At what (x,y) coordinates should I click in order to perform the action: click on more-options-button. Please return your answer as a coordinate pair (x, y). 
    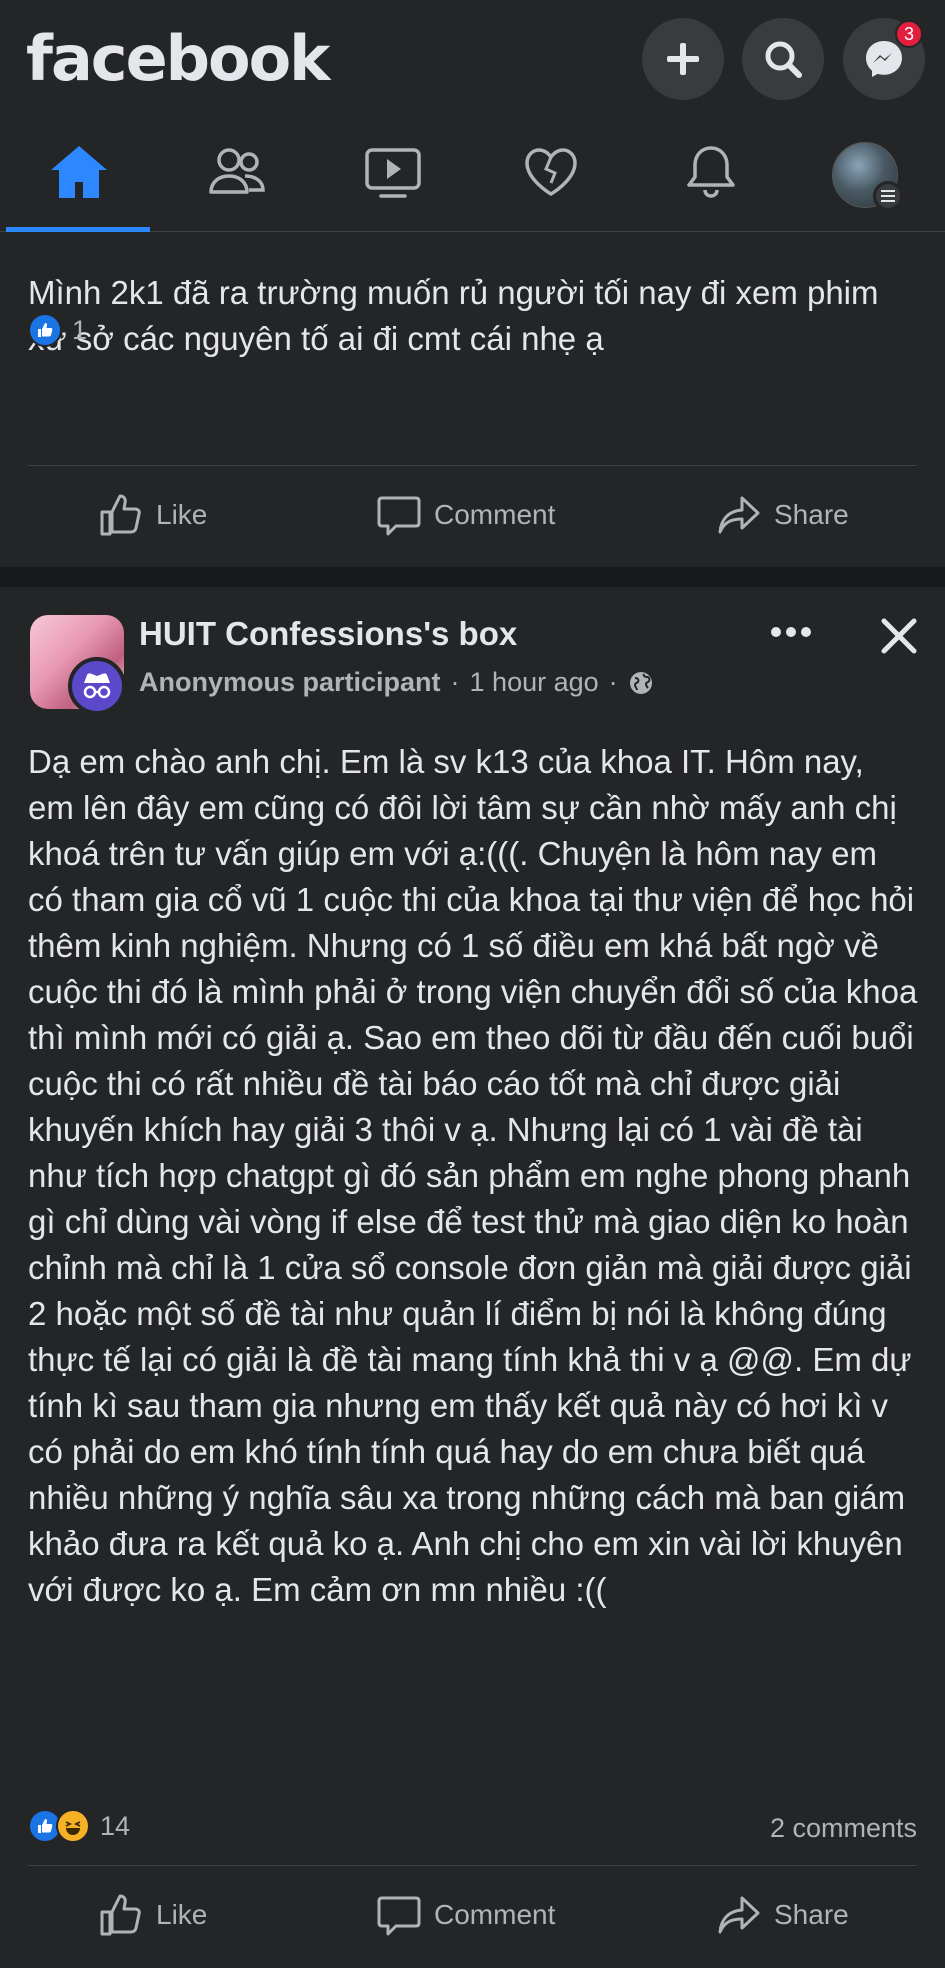
    Looking at the image, I should click on (791, 634).